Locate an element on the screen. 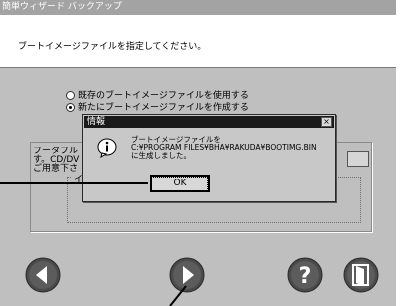 This screenshot has width=410, height=306. radio-create-new: 新たにブートイメージファイルを作成する is located at coordinates (157, 106).